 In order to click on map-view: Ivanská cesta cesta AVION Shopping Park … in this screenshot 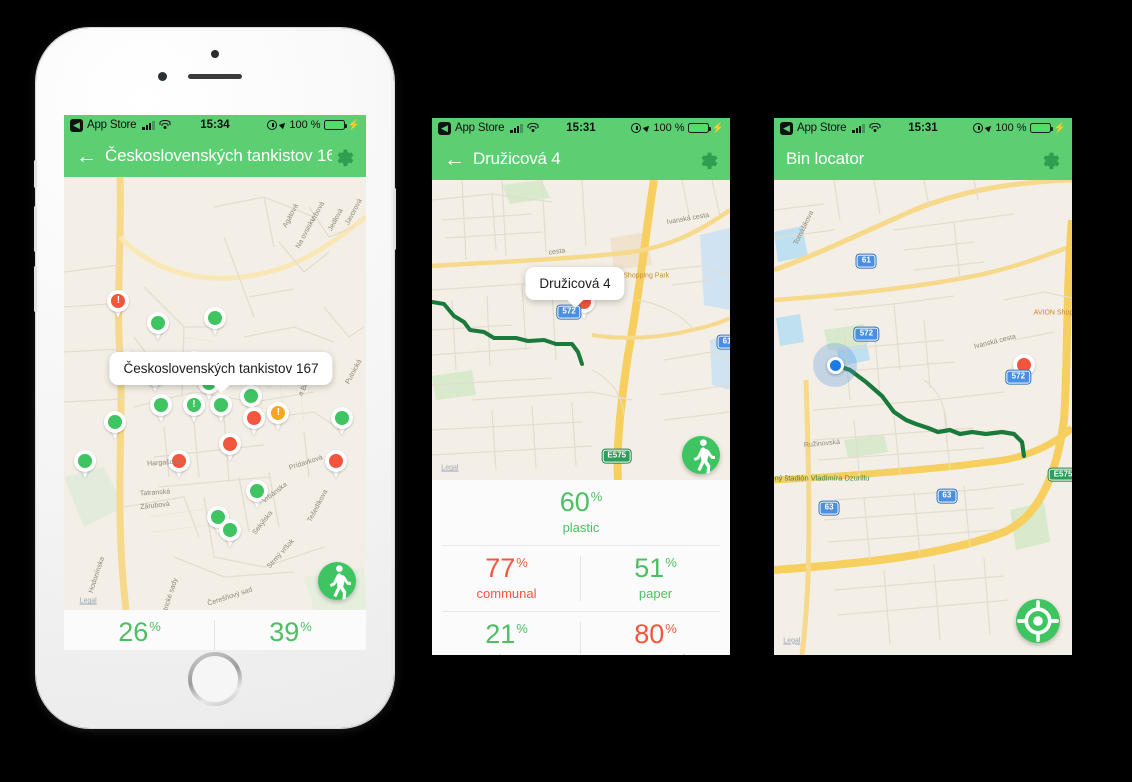, I will do `click(581, 330)`.